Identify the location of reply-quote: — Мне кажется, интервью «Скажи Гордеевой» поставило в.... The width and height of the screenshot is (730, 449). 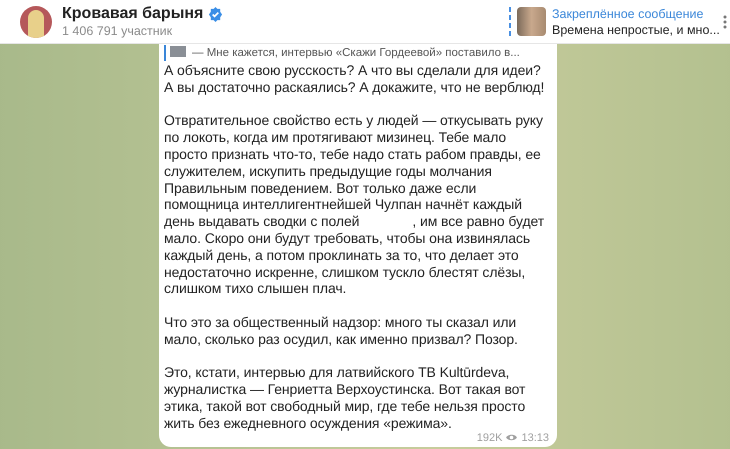
(356, 53).